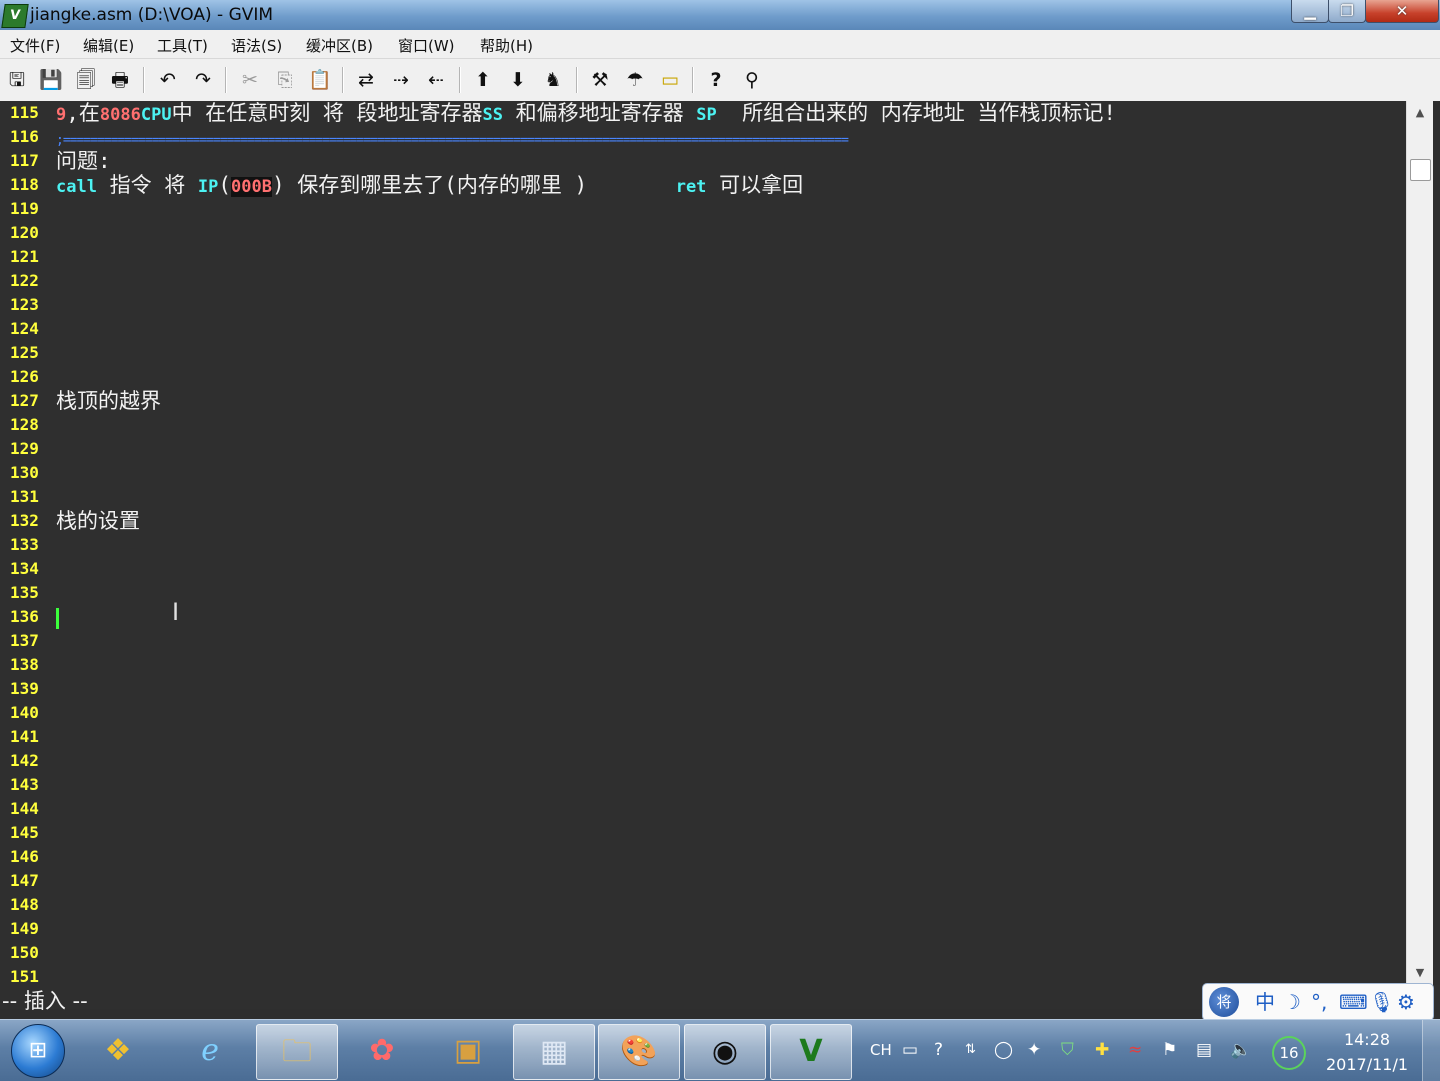 This screenshot has height=1081, width=1440. Describe the element at coordinates (168, 80) in the screenshot. I see `undo-icon: ↶` at that location.